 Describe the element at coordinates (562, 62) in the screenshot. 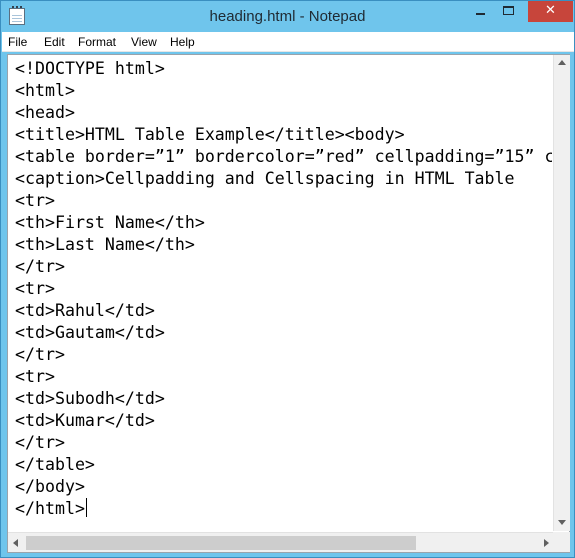

I see `scroll-up-arrow-icon` at that location.